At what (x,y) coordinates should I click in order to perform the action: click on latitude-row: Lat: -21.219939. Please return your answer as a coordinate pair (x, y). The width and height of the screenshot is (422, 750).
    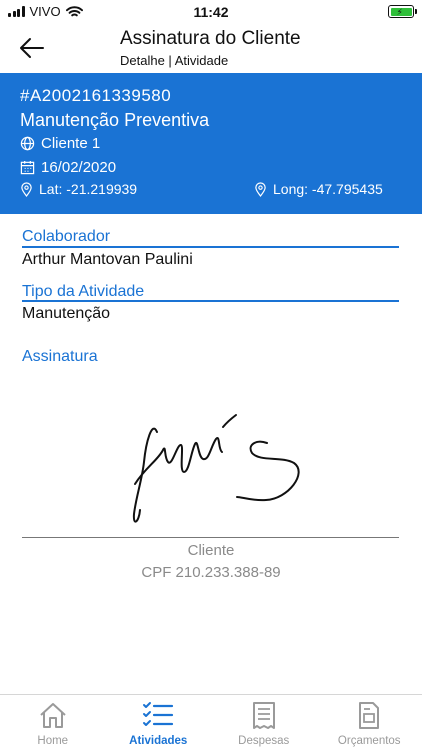
    Looking at the image, I should click on (78, 189).